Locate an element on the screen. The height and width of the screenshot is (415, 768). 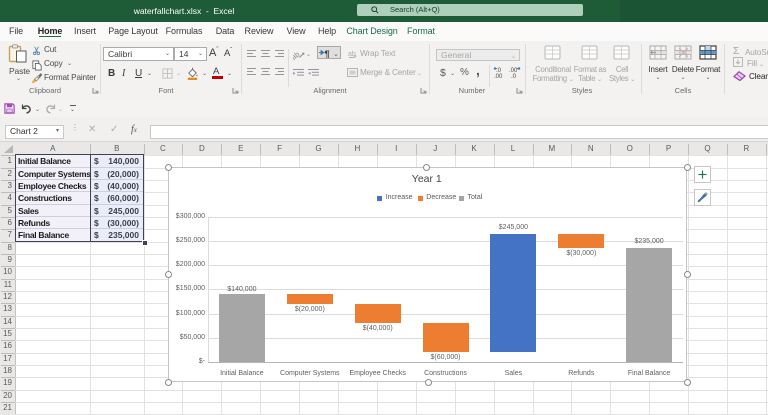
svg-text: .00 is located at coordinates (498, 76).